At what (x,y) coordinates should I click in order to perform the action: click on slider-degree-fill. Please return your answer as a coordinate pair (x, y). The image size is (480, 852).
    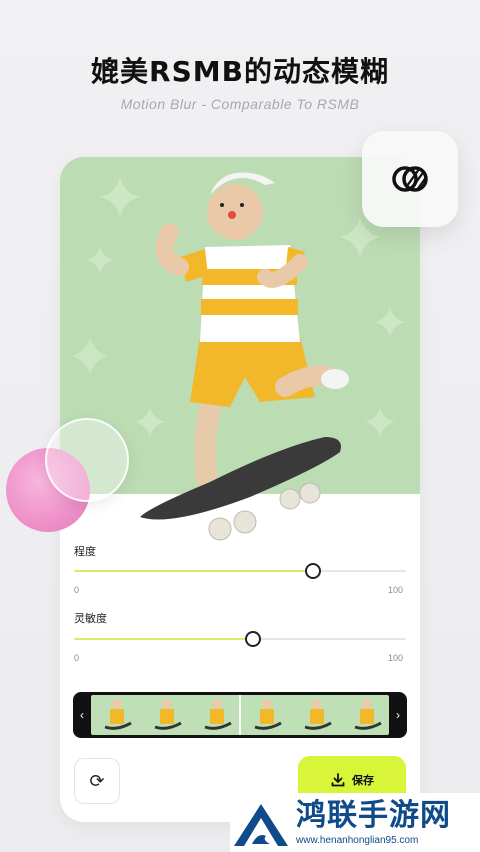
    Looking at the image, I should click on (194, 571).